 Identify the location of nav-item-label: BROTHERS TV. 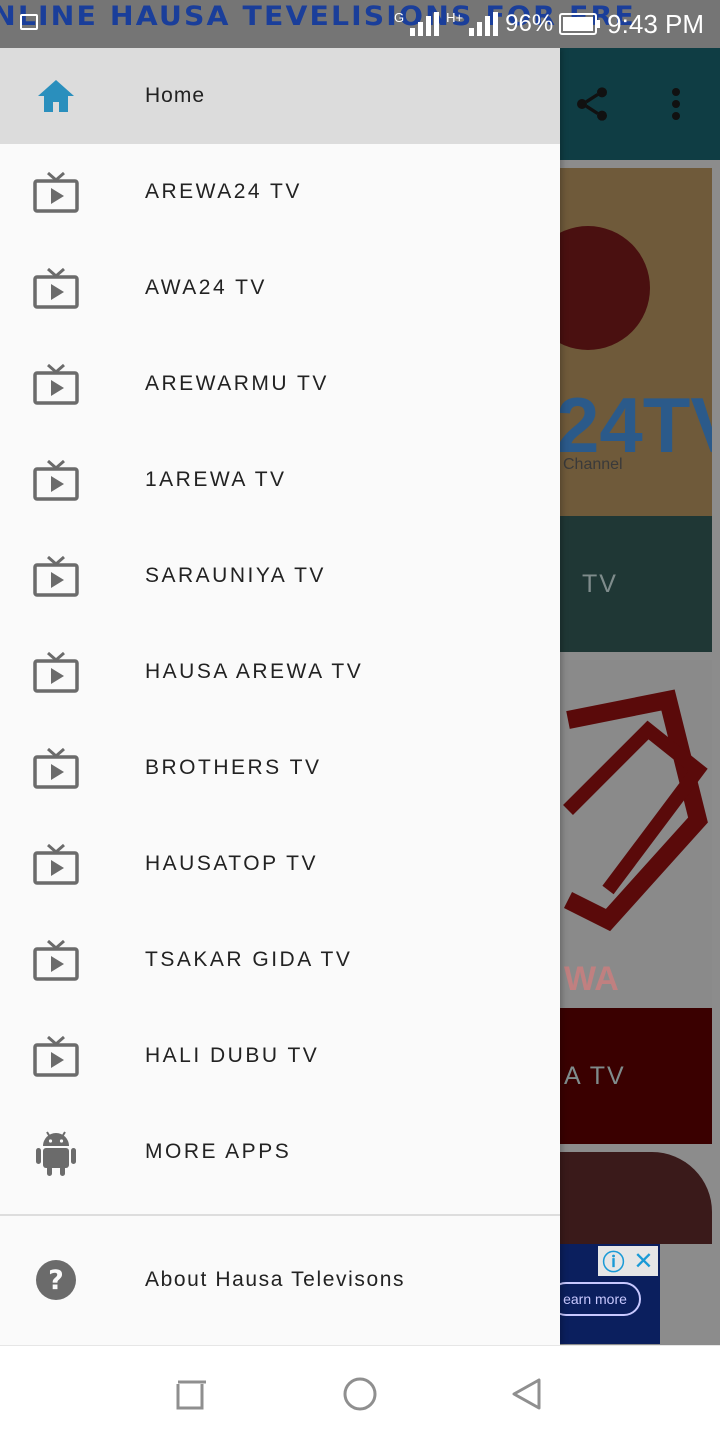
(233, 767).